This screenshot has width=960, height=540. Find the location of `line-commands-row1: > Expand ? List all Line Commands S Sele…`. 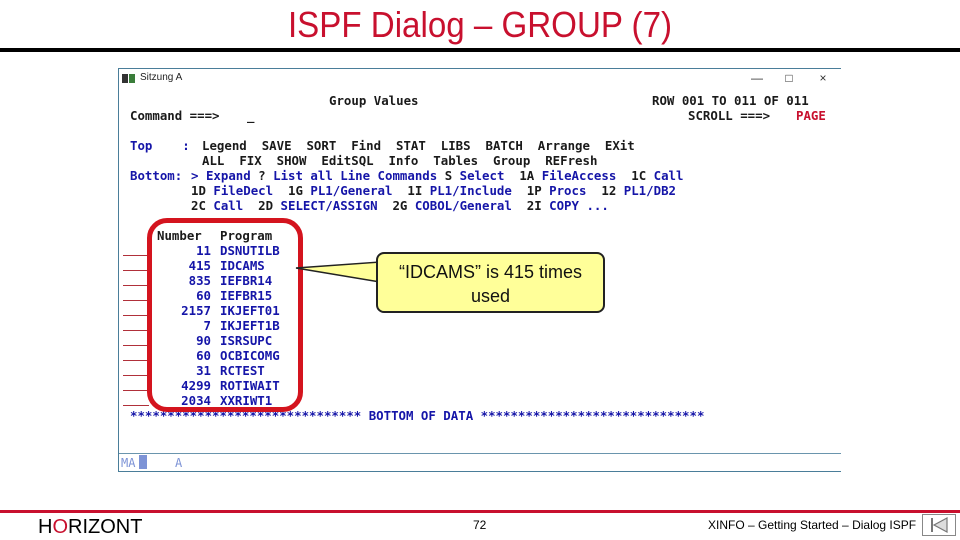

line-commands-row1: > Expand ? List all Line Commands S Sele… is located at coordinates (437, 175).